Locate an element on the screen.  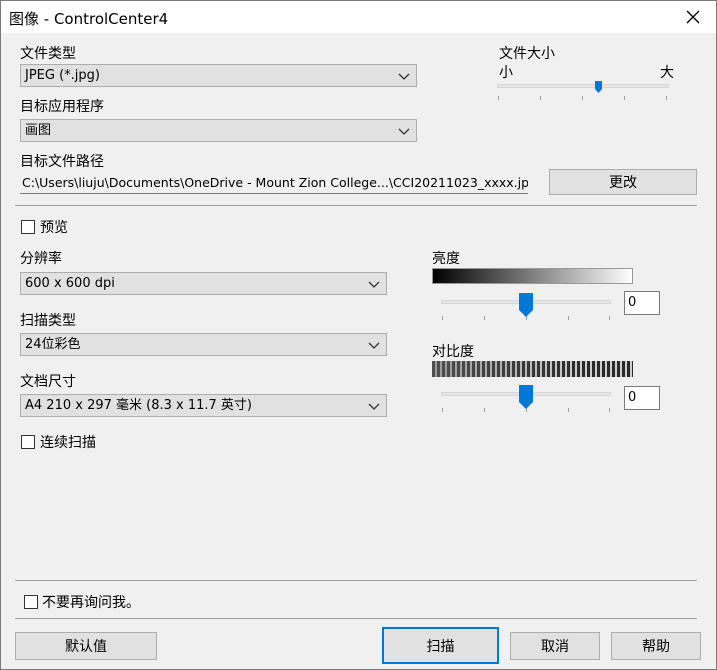
preview-checkbox is located at coordinates (28, 227).